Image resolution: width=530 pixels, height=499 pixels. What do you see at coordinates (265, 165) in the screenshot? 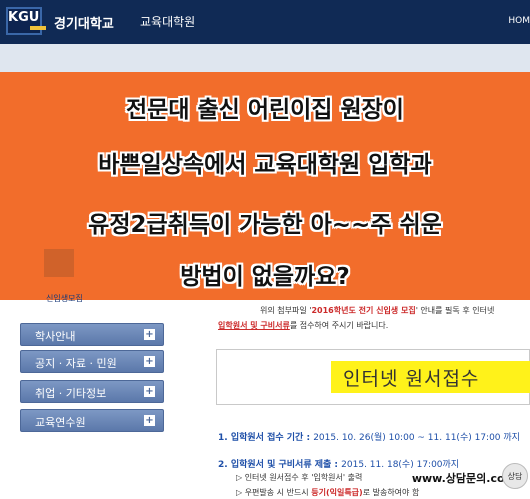
I see `banner-line-2: 바쁜일상속에서 교육대학원 입학과` at bounding box center [265, 165].